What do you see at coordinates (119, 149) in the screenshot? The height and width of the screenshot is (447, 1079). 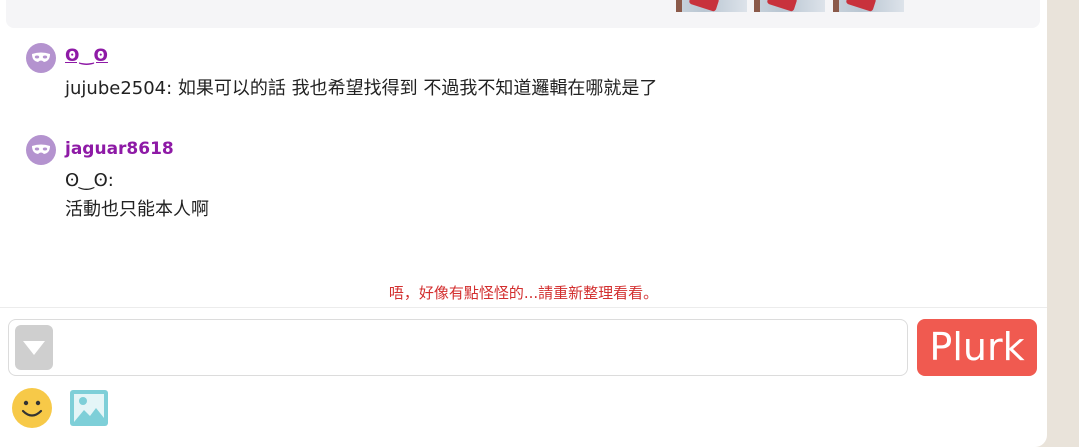 I see `message-nickname: jaguar8618` at bounding box center [119, 149].